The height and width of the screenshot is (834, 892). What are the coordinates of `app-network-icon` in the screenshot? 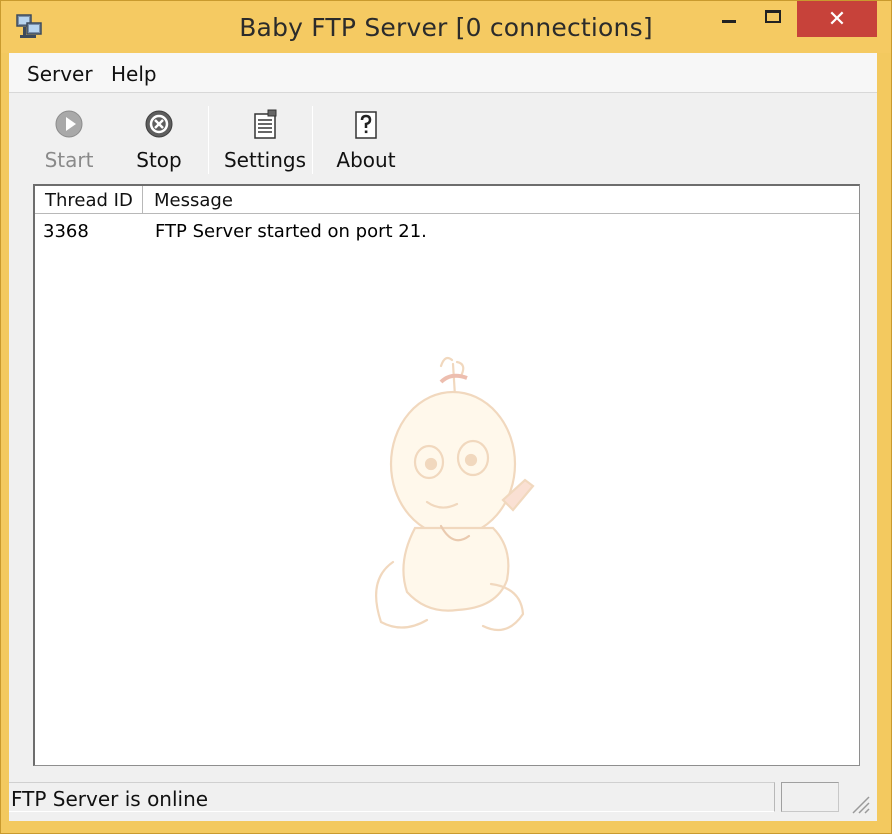 It's located at (30, 26).